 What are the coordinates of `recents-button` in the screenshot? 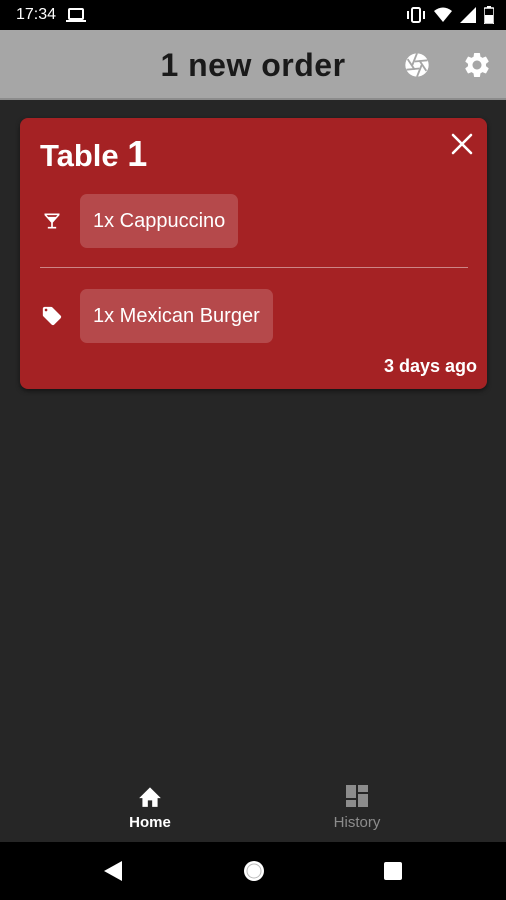 It's located at (393, 871).